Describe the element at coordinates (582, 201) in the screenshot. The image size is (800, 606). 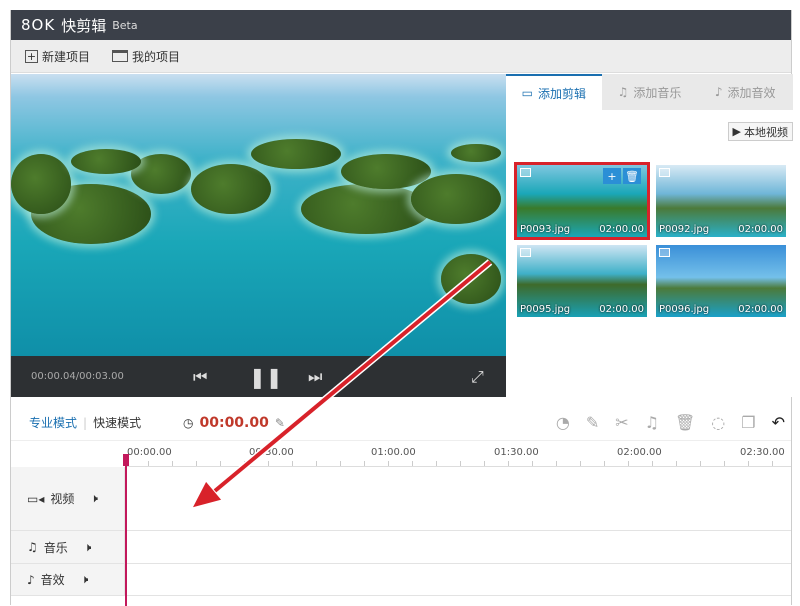
I see `clip-thumbnail: + 🗑 P0093.jpg 02:00.00` at that location.